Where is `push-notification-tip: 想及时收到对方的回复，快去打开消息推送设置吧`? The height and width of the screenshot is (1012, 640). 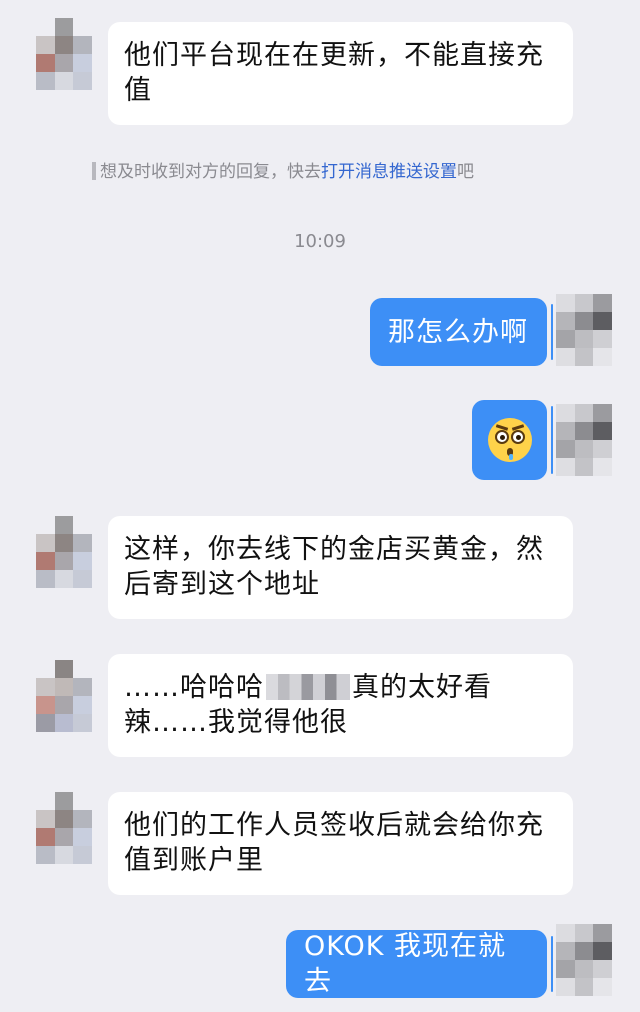
push-notification-tip: 想及时收到对方的回复，快去打开消息推送设置吧 is located at coordinates (327, 172).